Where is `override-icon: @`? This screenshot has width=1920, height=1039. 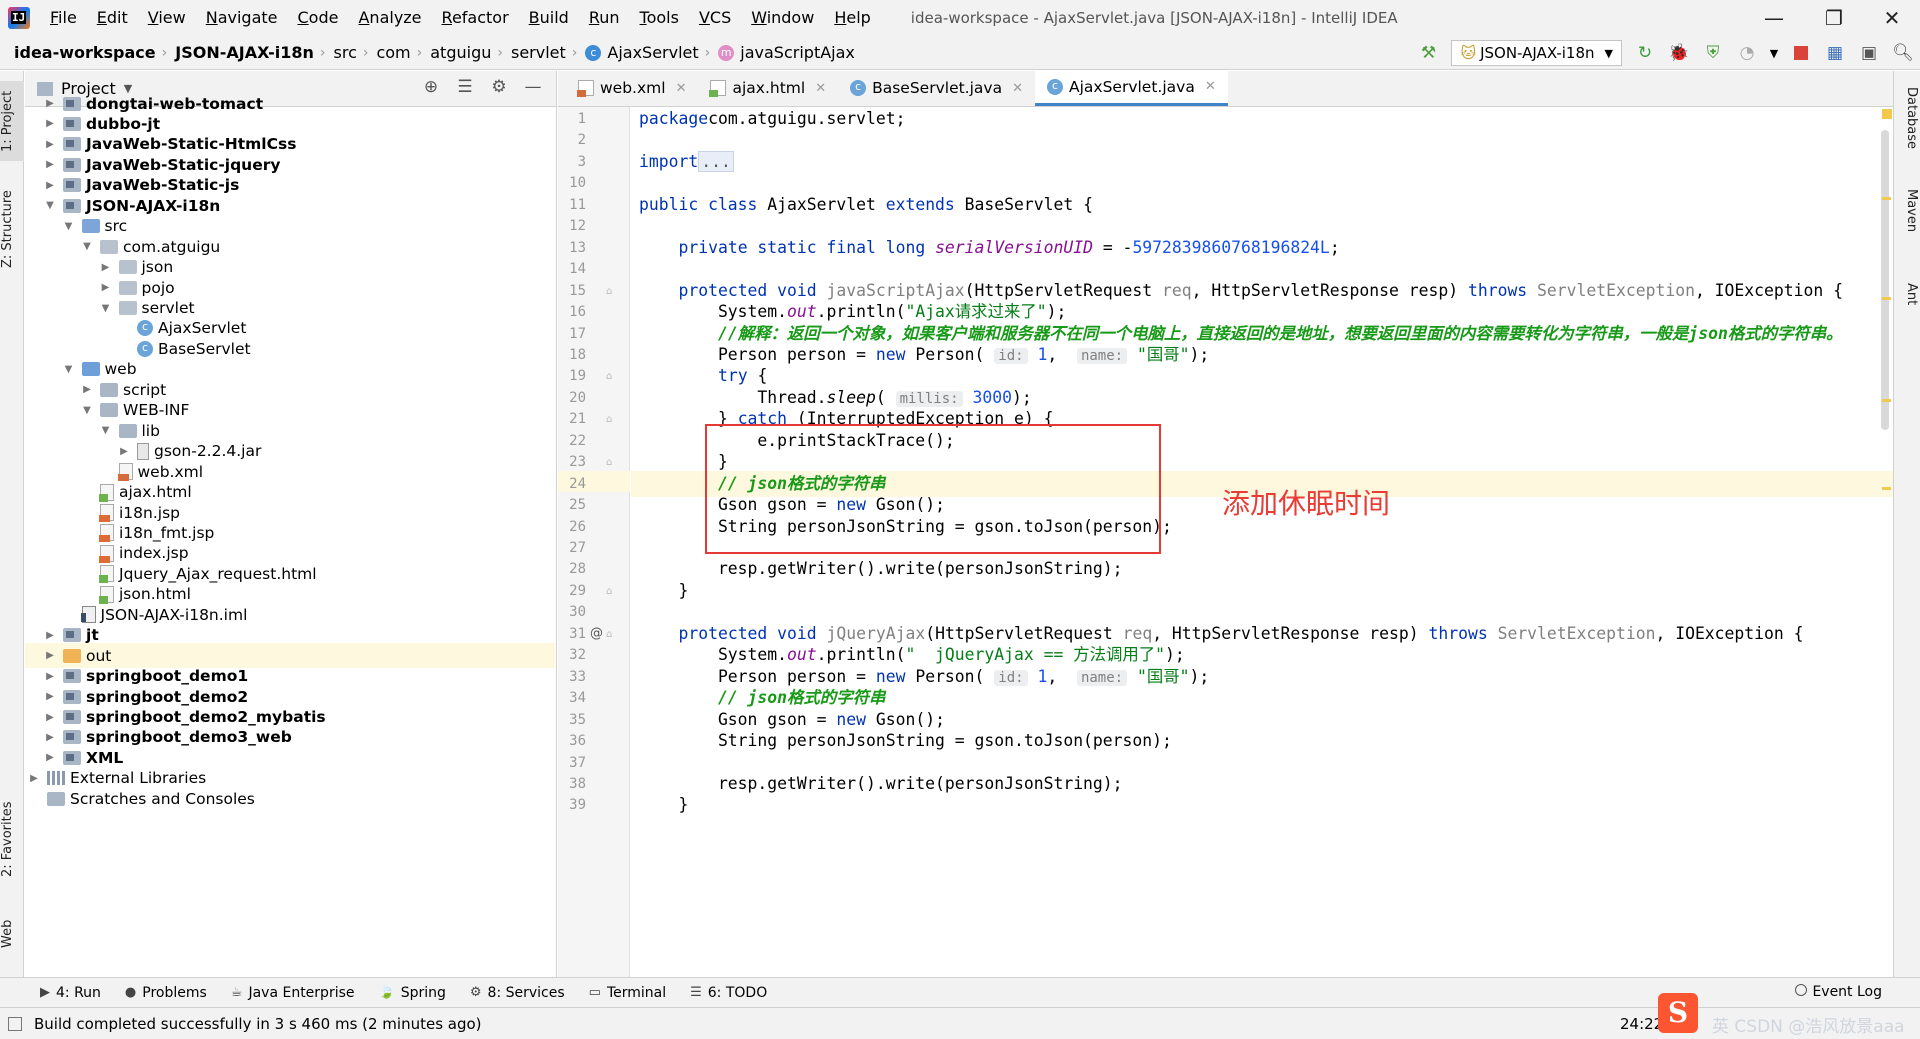 override-icon: @ is located at coordinates (596, 633).